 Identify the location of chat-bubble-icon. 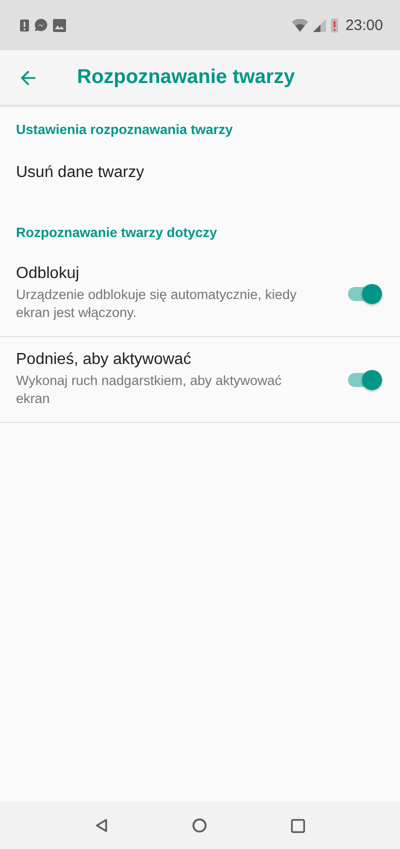
(41, 25).